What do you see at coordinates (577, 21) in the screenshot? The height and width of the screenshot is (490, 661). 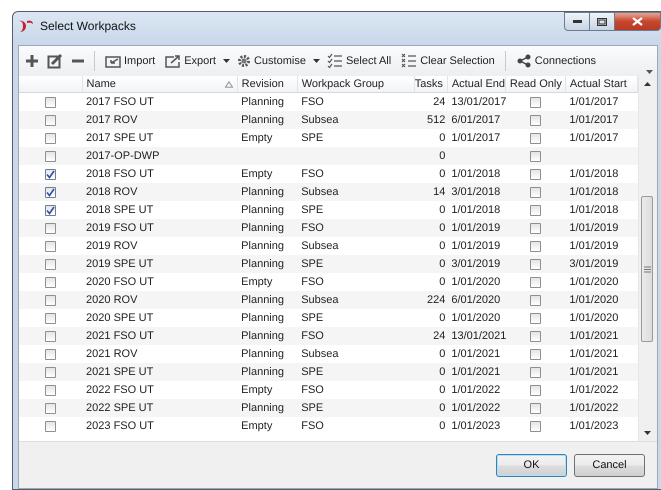 I see `minimize-button` at bounding box center [577, 21].